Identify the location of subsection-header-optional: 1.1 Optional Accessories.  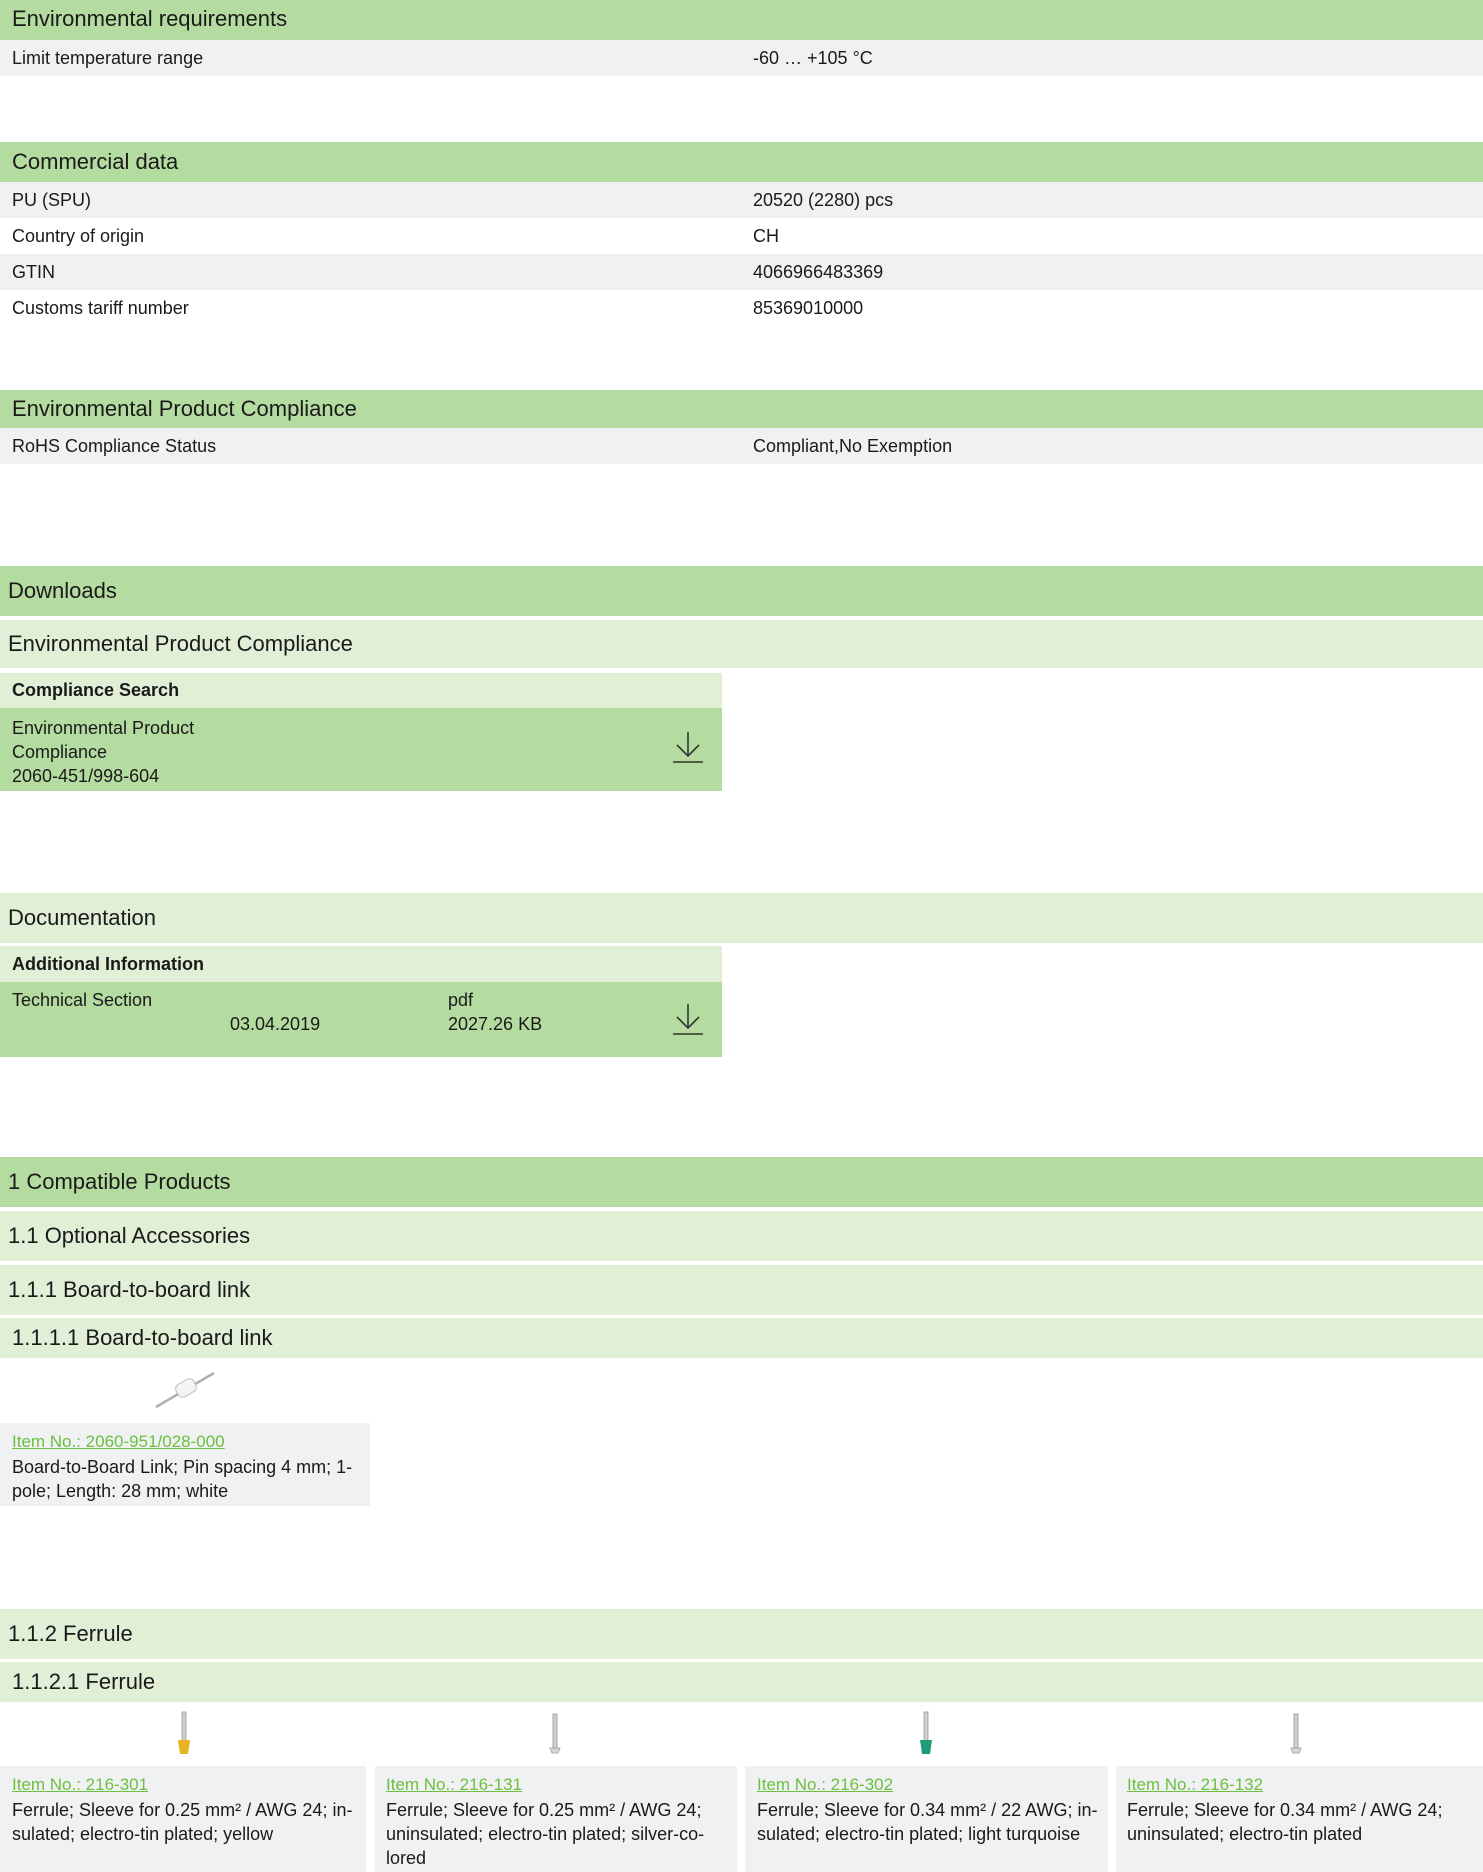
(741, 1236).